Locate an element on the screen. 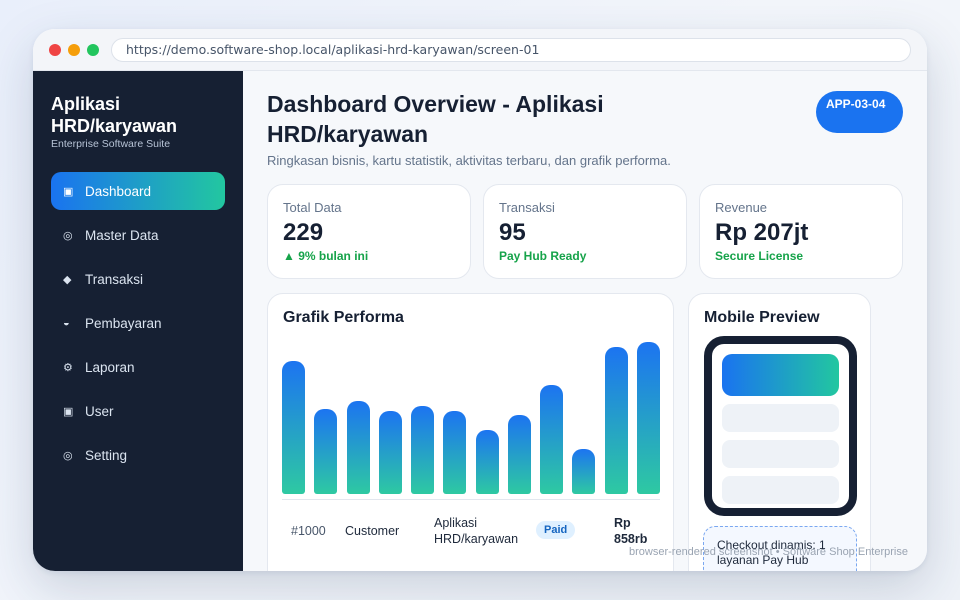 This screenshot has height=600, width=960. pembayaran-icon: ◒ is located at coordinates (66, 323).